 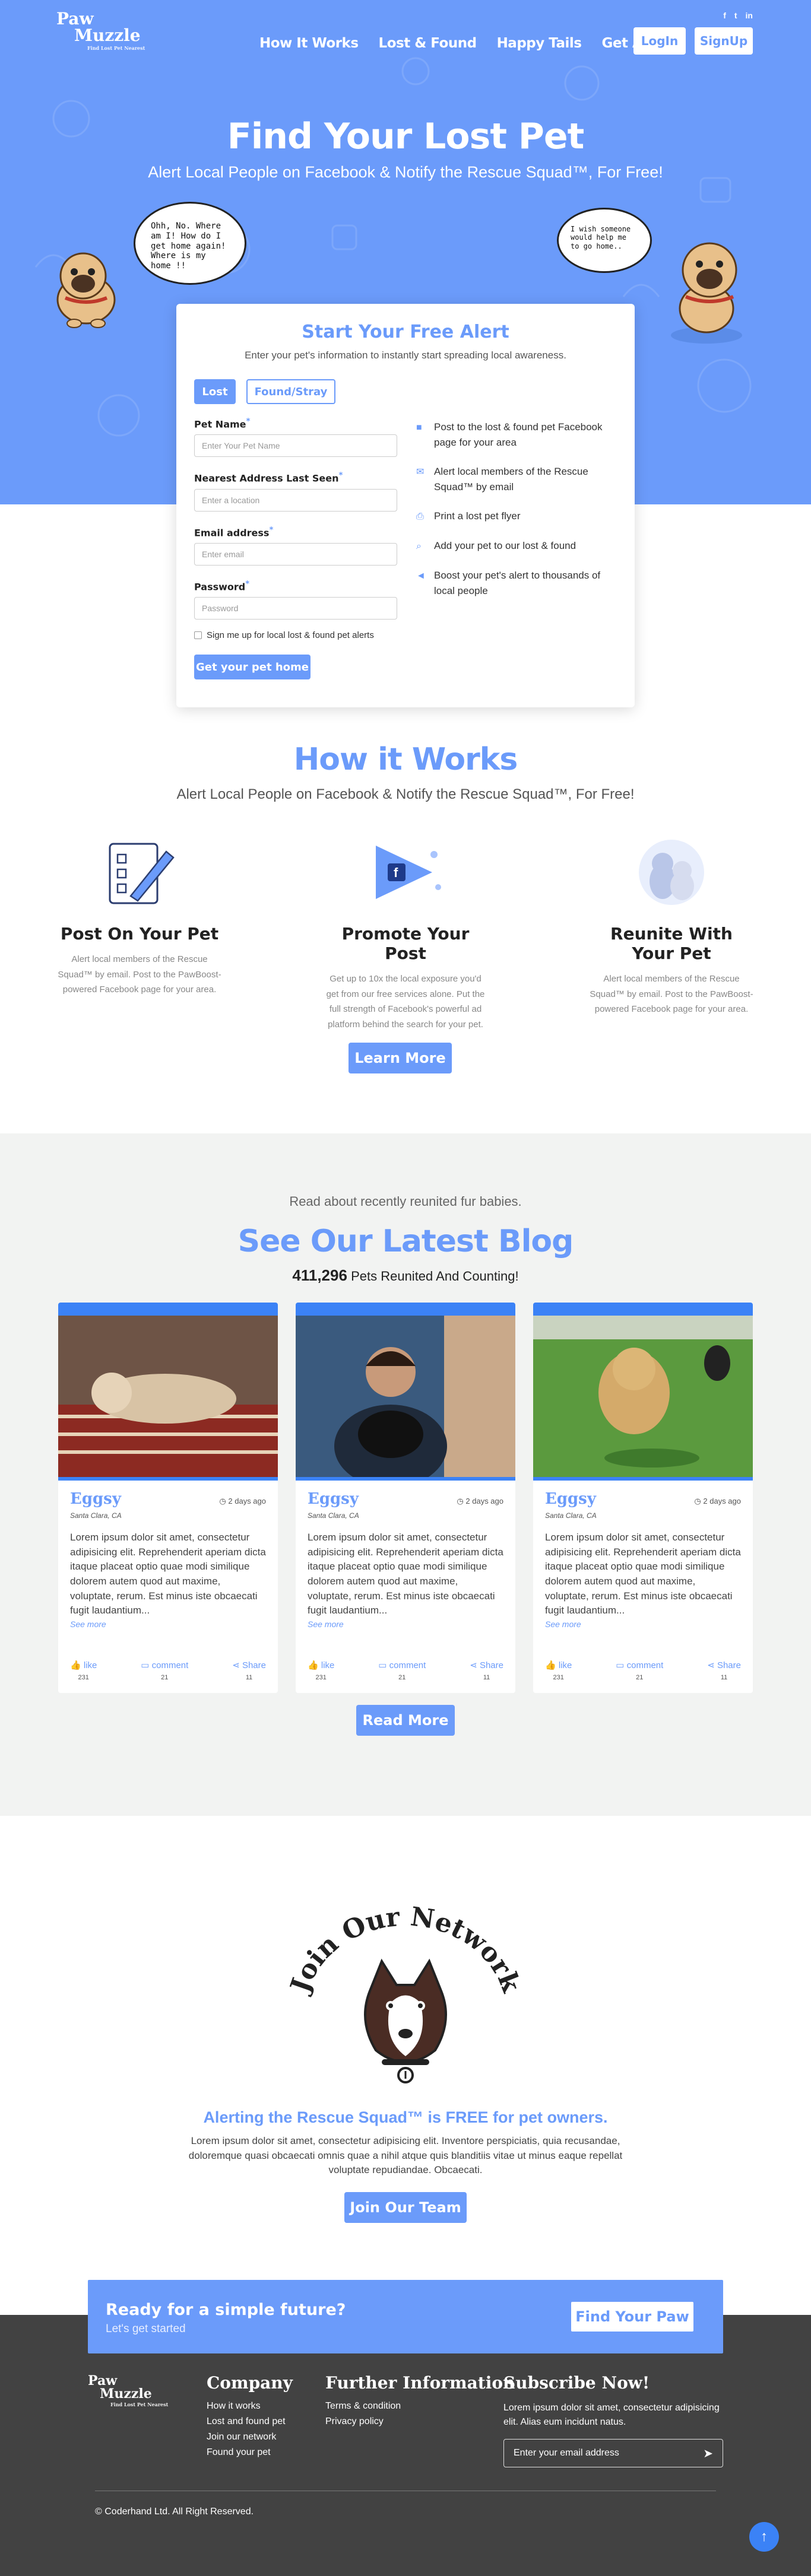 What do you see at coordinates (400, 1058) in the screenshot?
I see `learn-more-button: Learn More` at bounding box center [400, 1058].